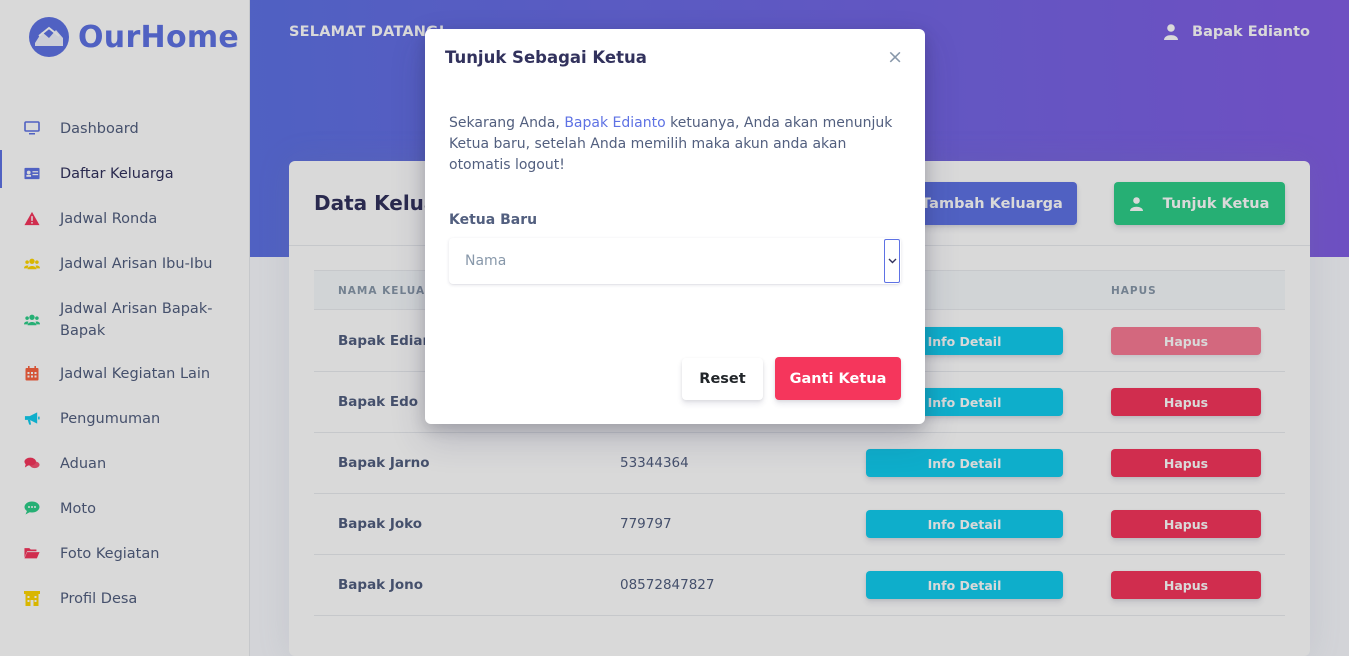 This screenshot has width=1349, height=656. Describe the element at coordinates (892, 261) in the screenshot. I see `chevron-down-icon` at that location.